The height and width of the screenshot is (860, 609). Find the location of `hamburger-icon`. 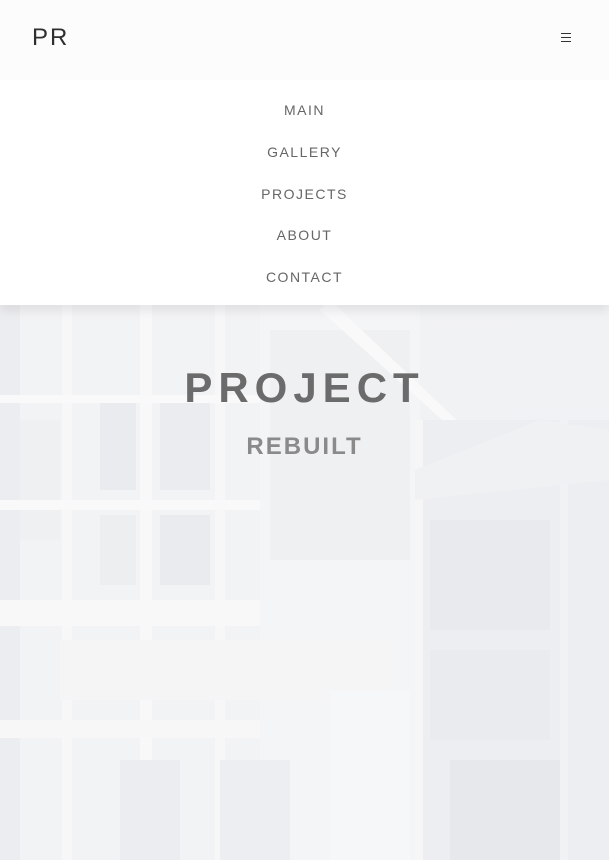

hamburger-icon is located at coordinates (567, 39).